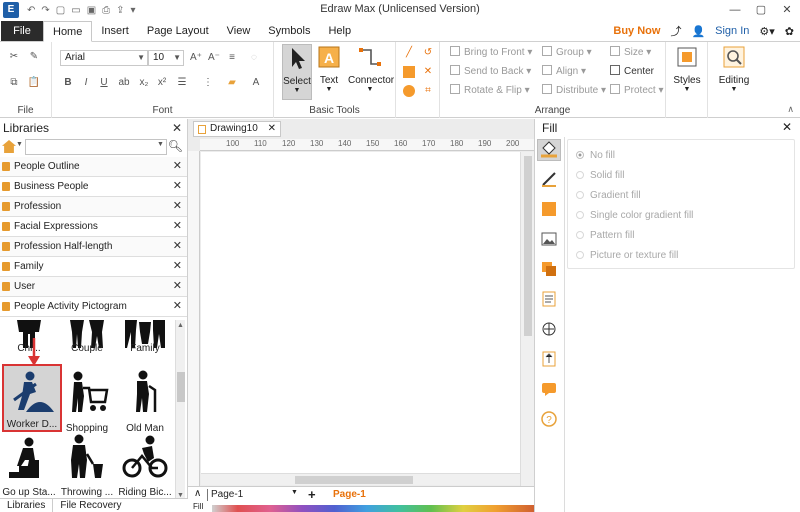 The image size is (800, 512). What do you see at coordinates (428, 53) in the screenshot?
I see `arc-icon: ↺` at bounding box center [428, 53].